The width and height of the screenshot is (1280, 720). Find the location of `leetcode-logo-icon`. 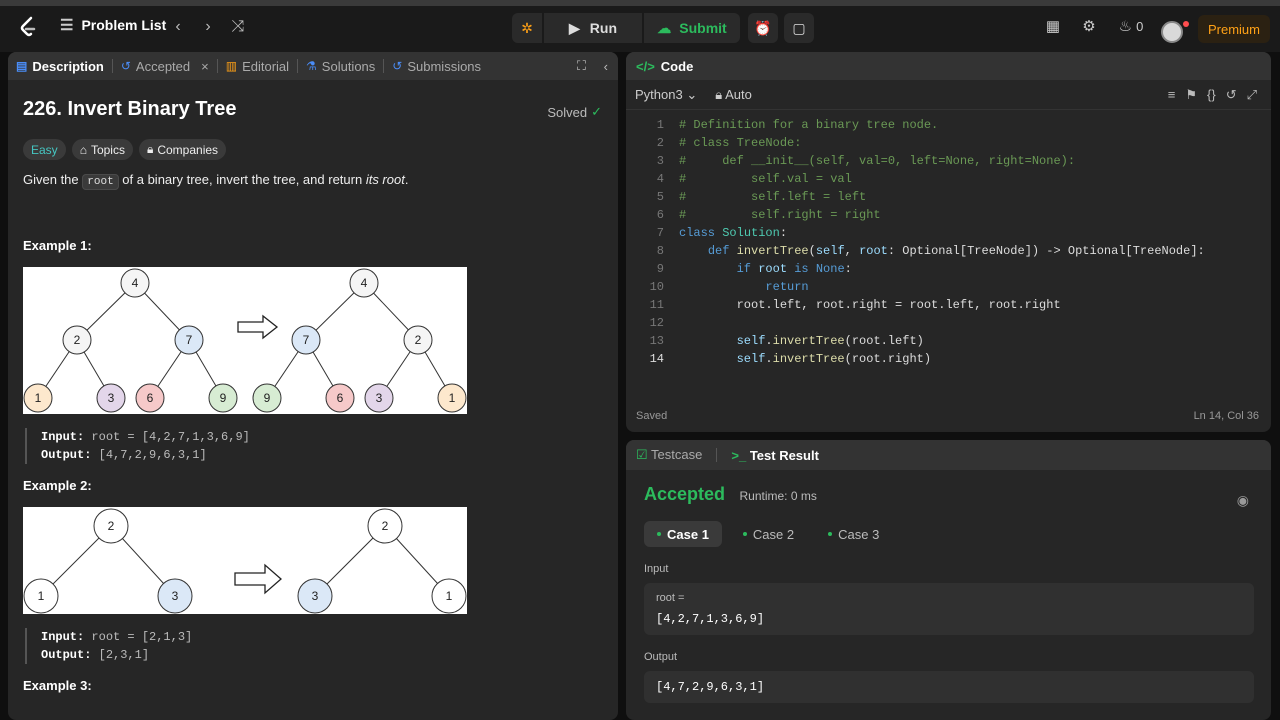

leetcode-logo-icon is located at coordinates (29, 27).